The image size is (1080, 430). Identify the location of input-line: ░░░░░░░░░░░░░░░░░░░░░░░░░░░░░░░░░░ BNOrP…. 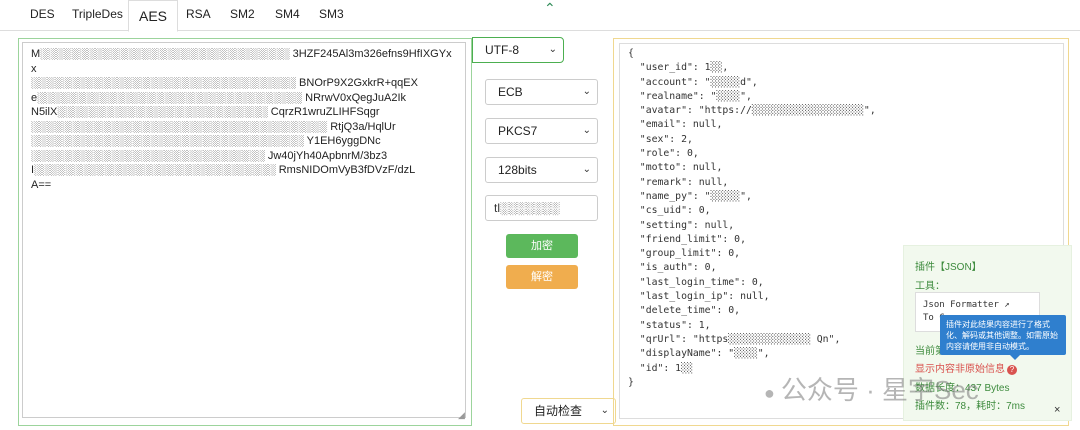
(224, 83).